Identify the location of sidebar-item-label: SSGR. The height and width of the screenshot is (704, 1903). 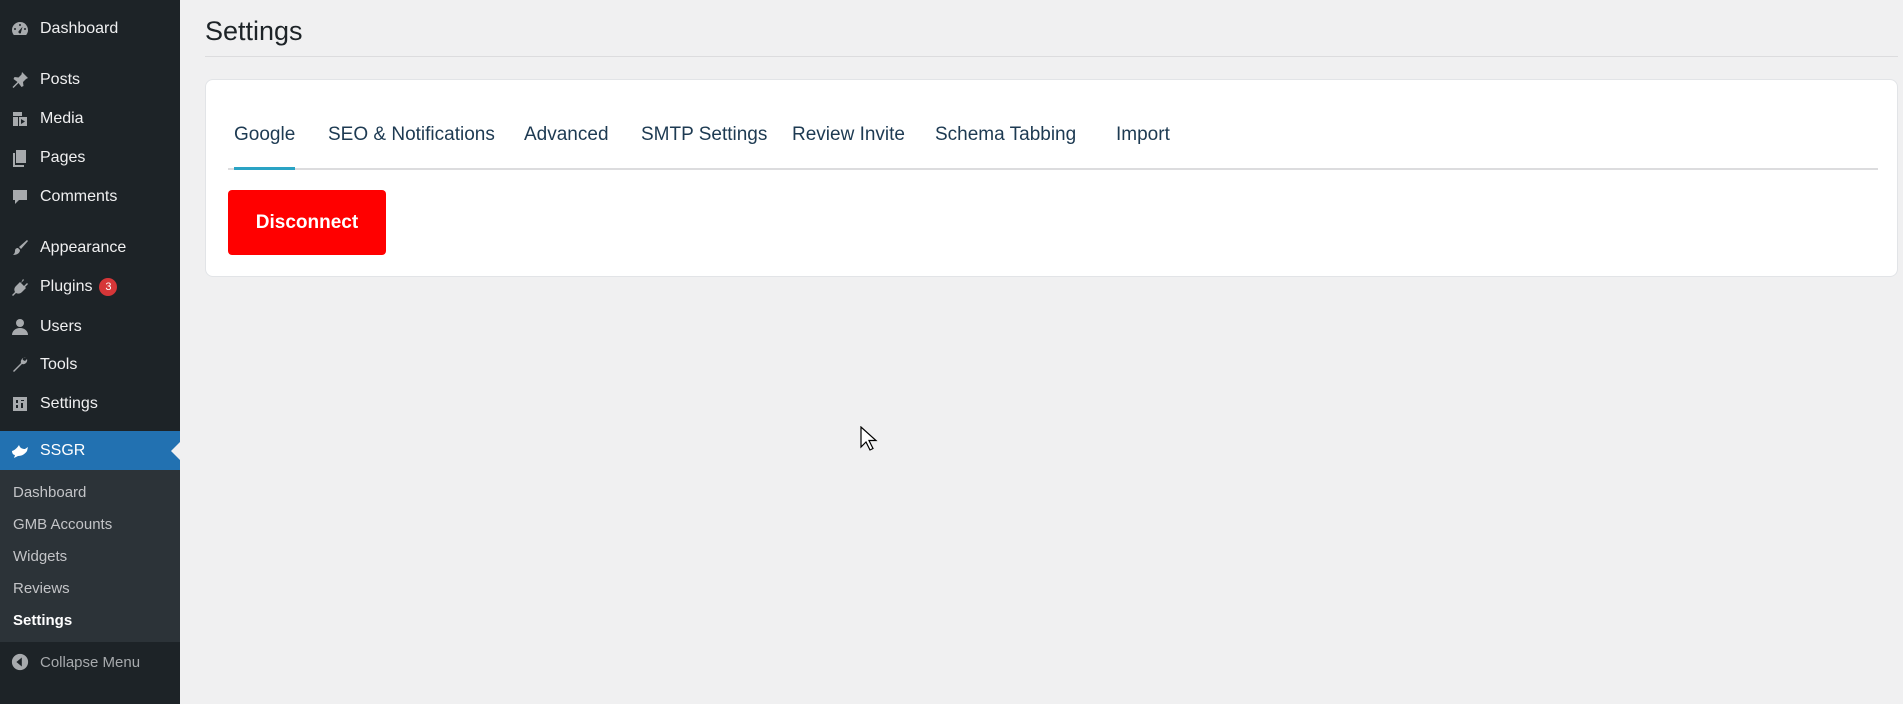
(63, 450).